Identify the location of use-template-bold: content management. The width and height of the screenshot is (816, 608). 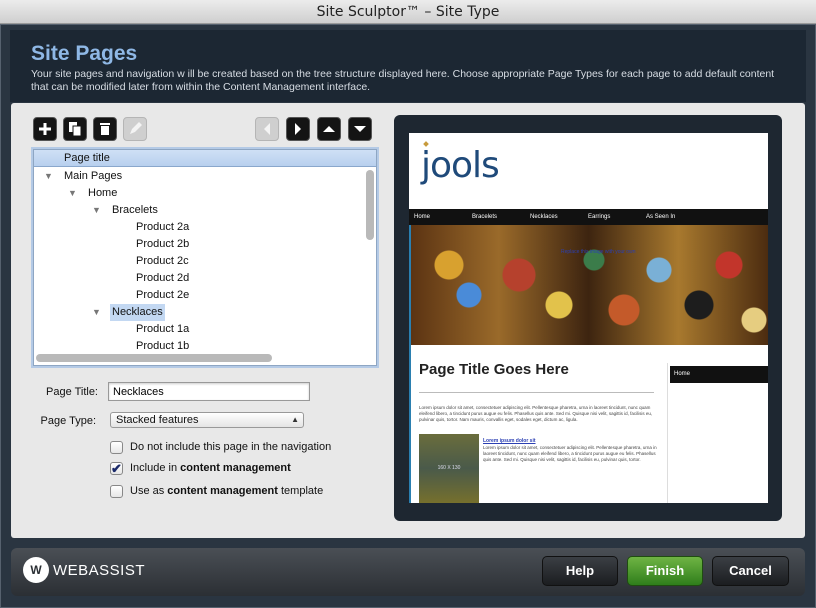
(222, 491).